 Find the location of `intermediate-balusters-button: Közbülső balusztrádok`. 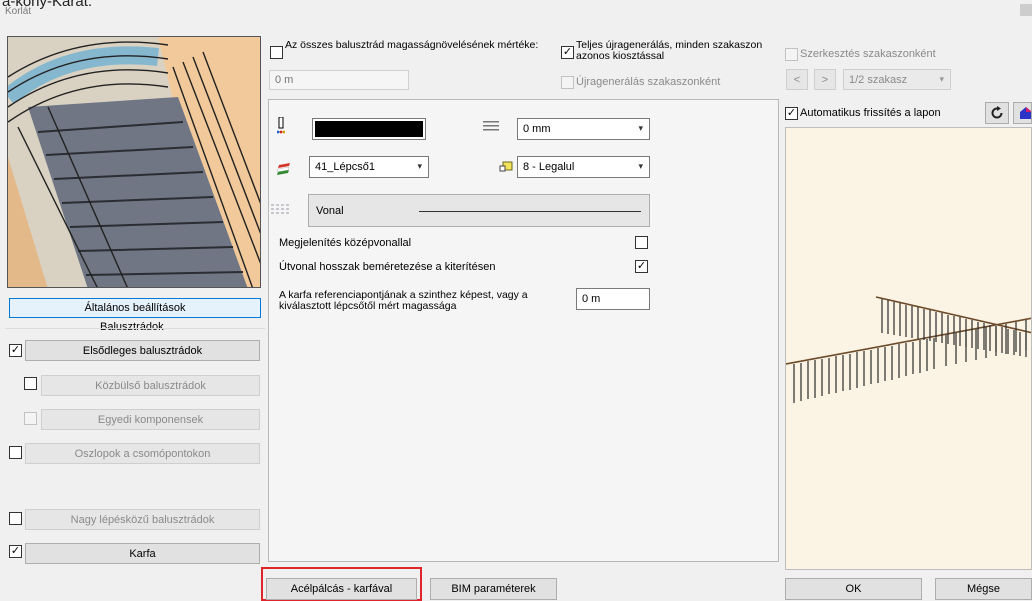

intermediate-balusters-button: Közbülső balusztrádok is located at coordinates (150, 385).